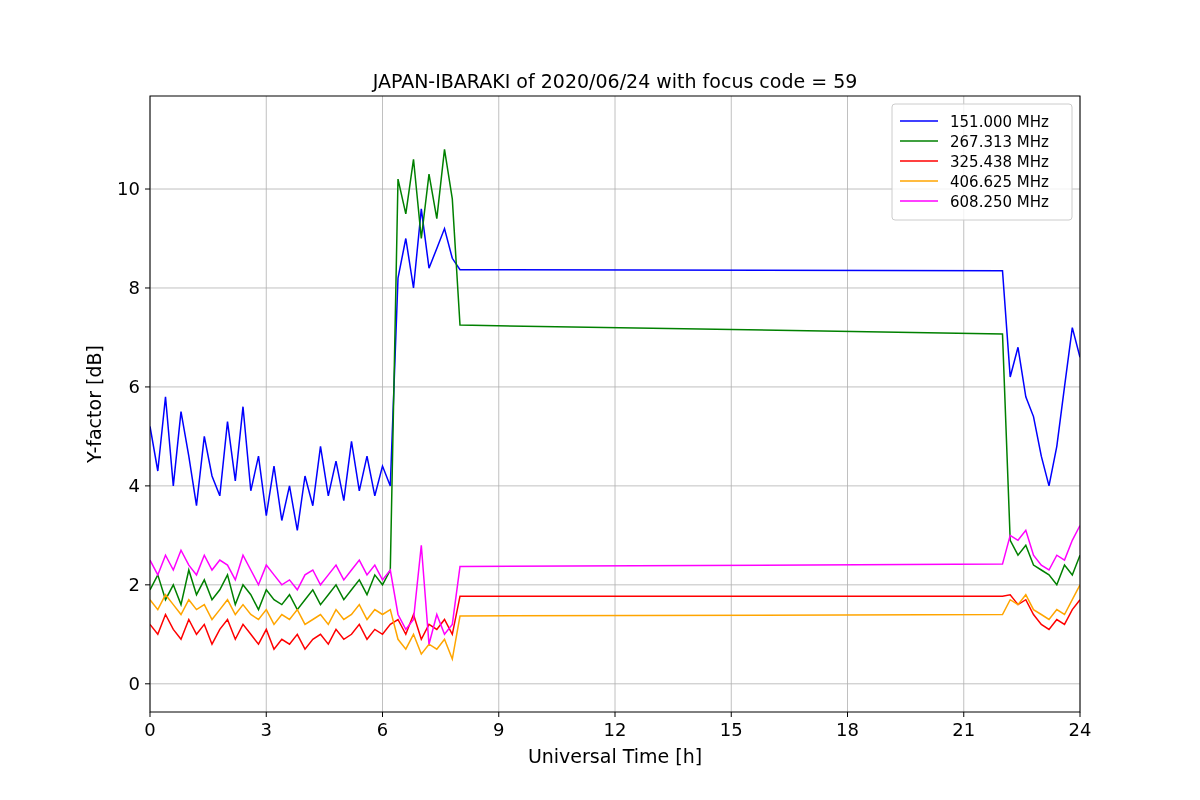  What do you see at coordinates (134, 287) in the screenshot?
I see `tick-label: 8` at bounding box center [134, 287].